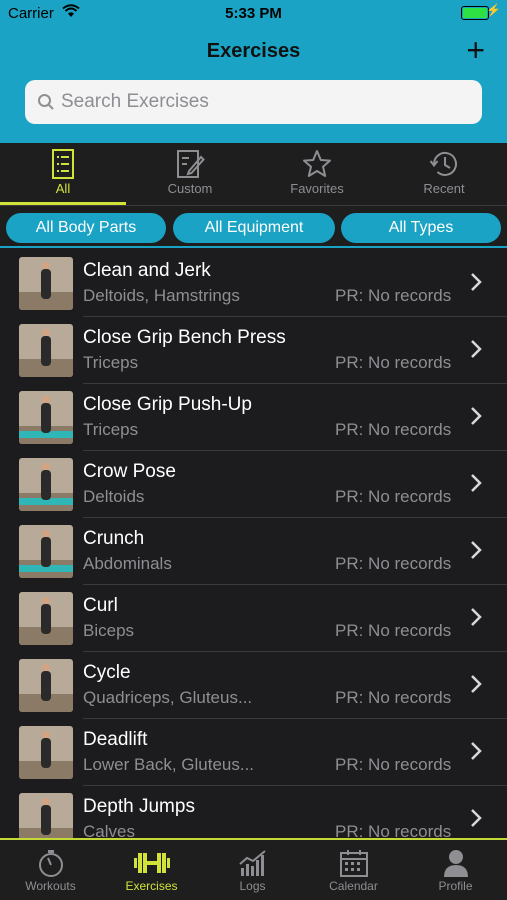 This screenshot has height=900, width=507. Describe the element at coordinates (127, 563) in the screenshot. I see `exercise-muscles: Abdominals` at that location.